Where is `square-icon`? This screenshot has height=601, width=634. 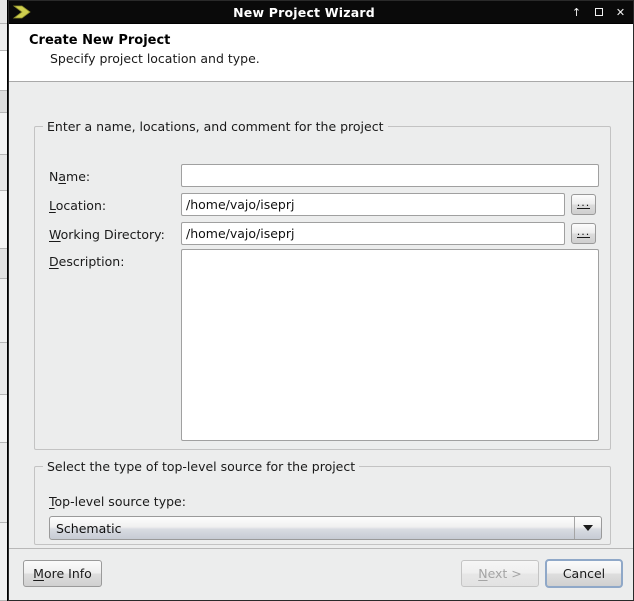 square-icon is located at coordinates (598, 11).